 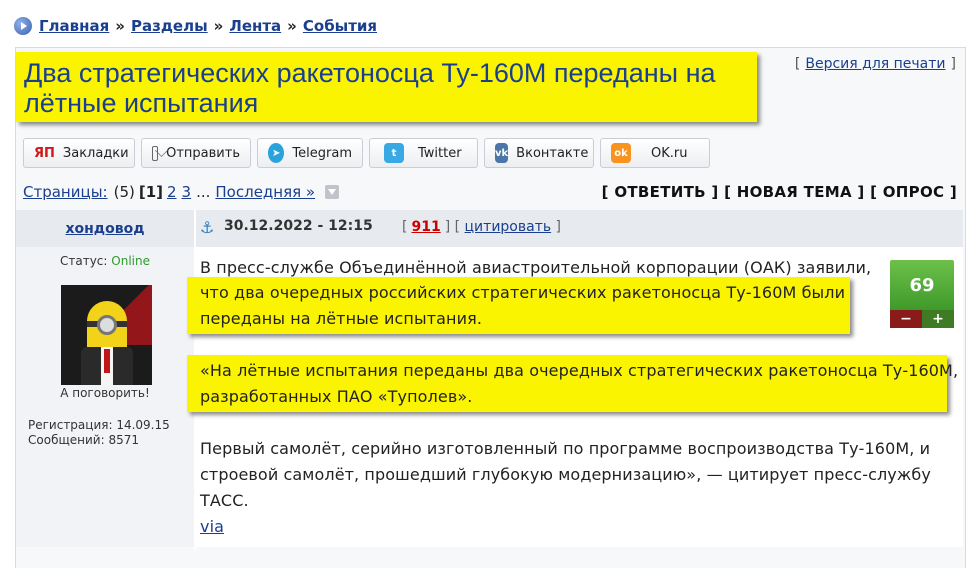 What do you see at coordinates (105, 228) in the screenshot?
I see `post-author: хондовод` at bounding box center [105, 228].